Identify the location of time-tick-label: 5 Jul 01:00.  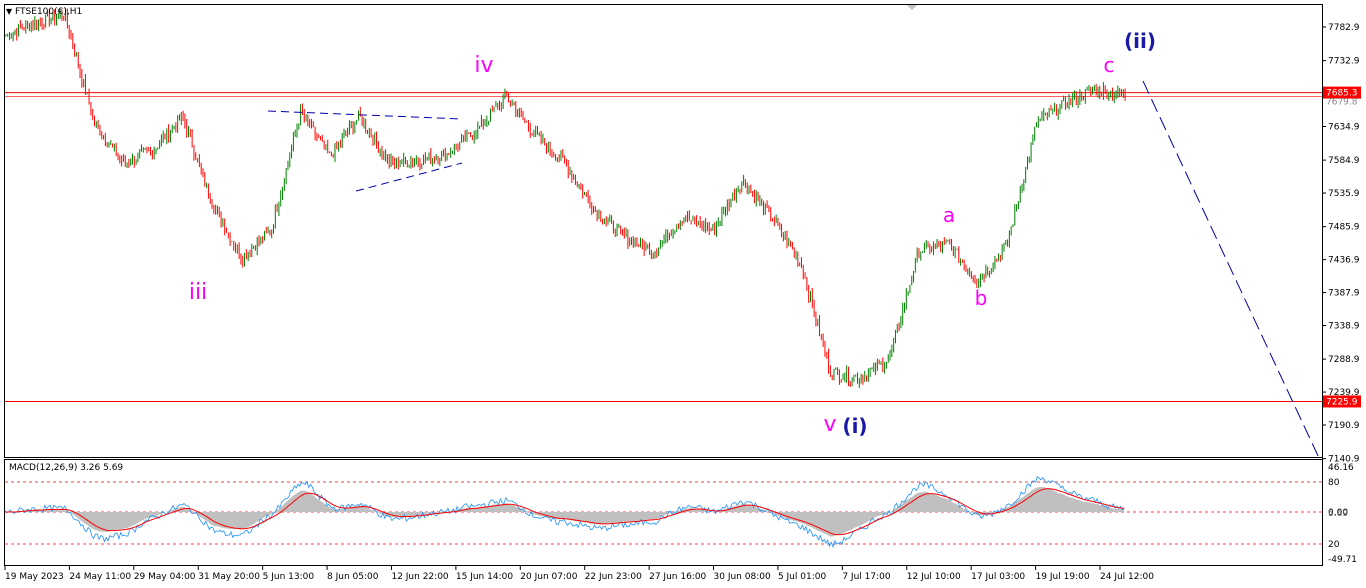
(802, 577).